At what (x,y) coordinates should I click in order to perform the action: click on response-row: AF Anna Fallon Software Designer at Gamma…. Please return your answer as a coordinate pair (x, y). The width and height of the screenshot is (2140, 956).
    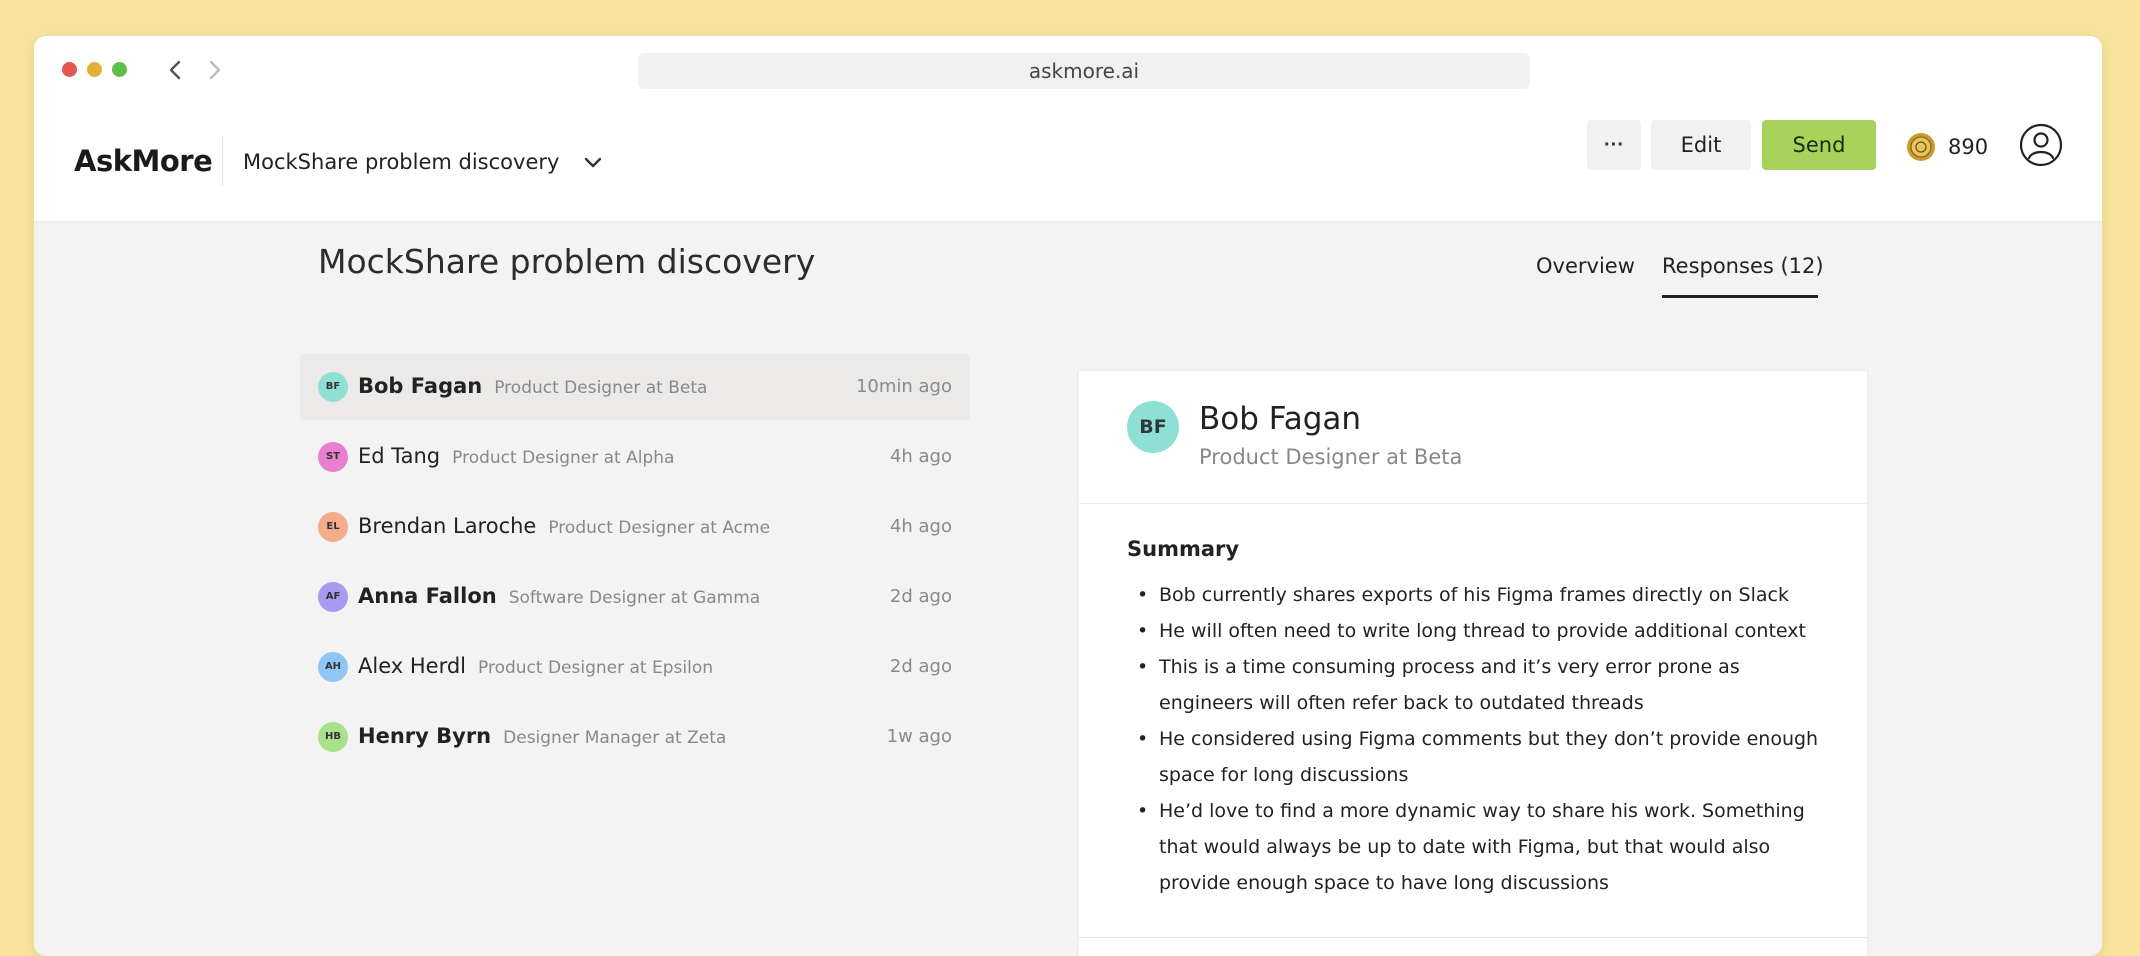
    Looking at the image, I should click on (635, 597).